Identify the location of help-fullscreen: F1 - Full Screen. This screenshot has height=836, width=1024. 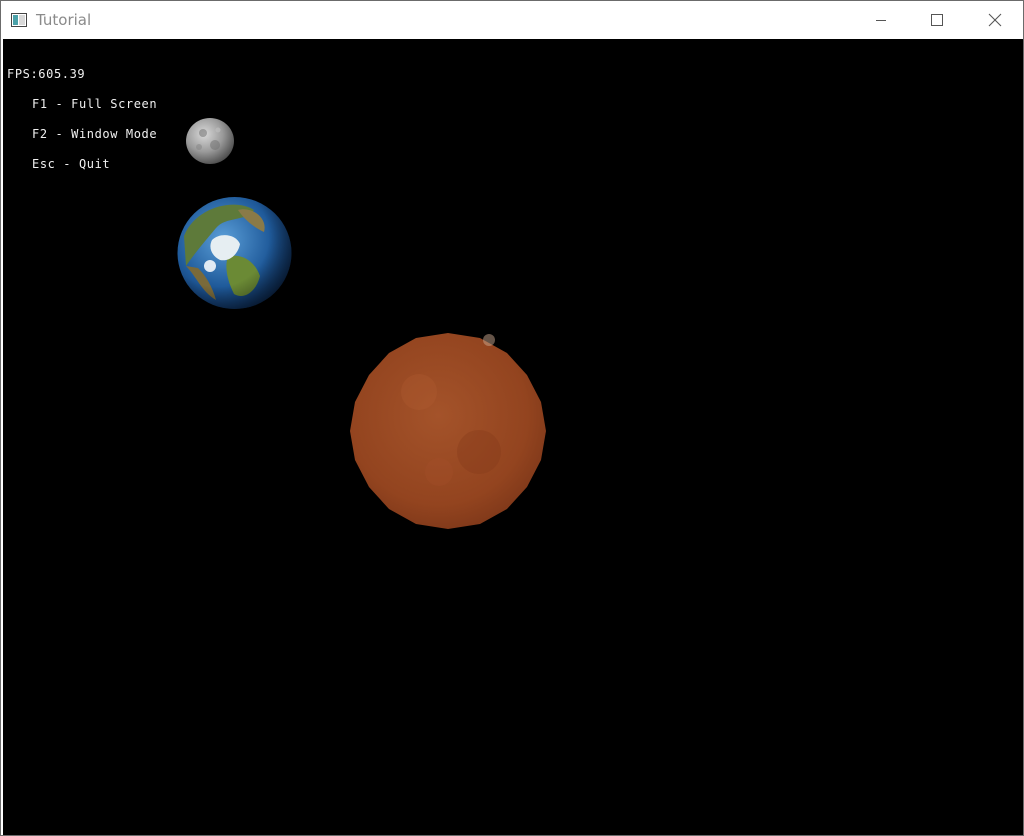
(95, 104).